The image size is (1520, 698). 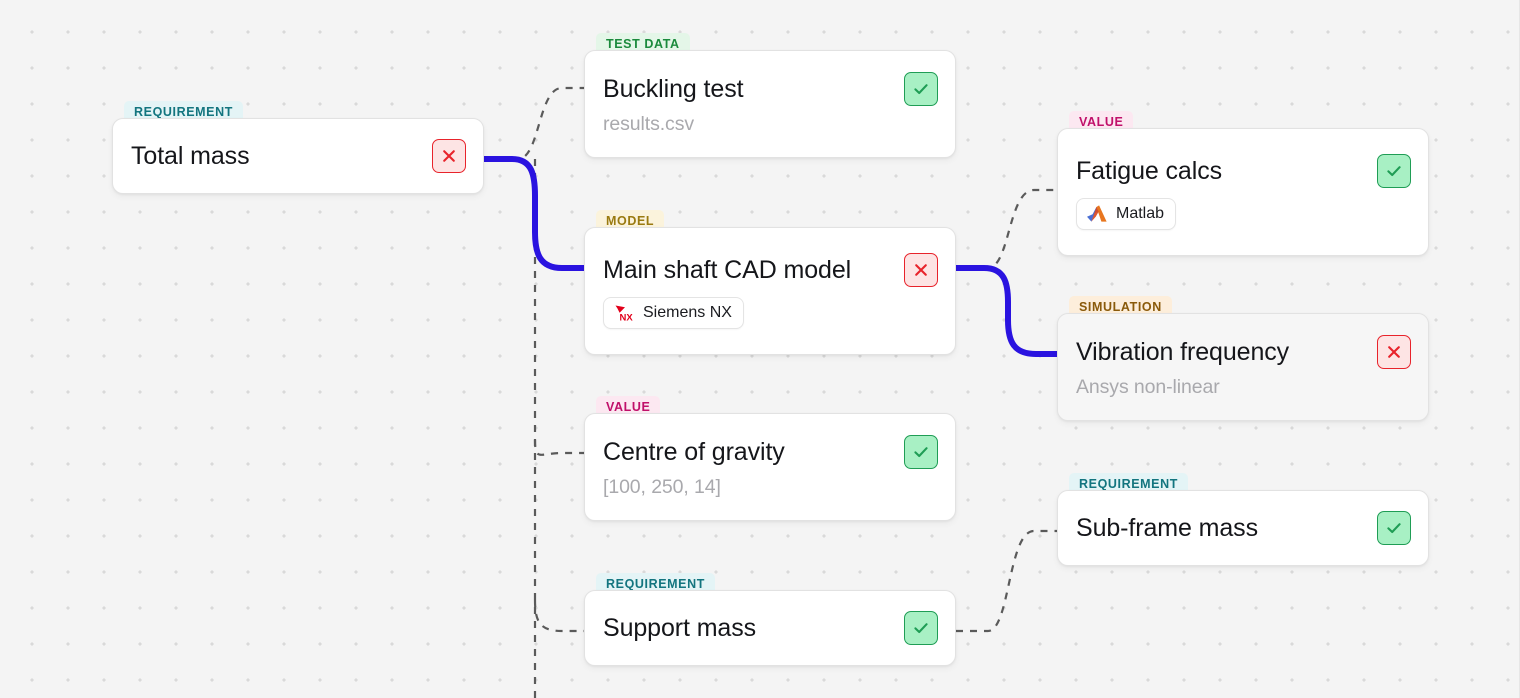 I want to click on node-card: Total mass, so click(x=298, y=156).